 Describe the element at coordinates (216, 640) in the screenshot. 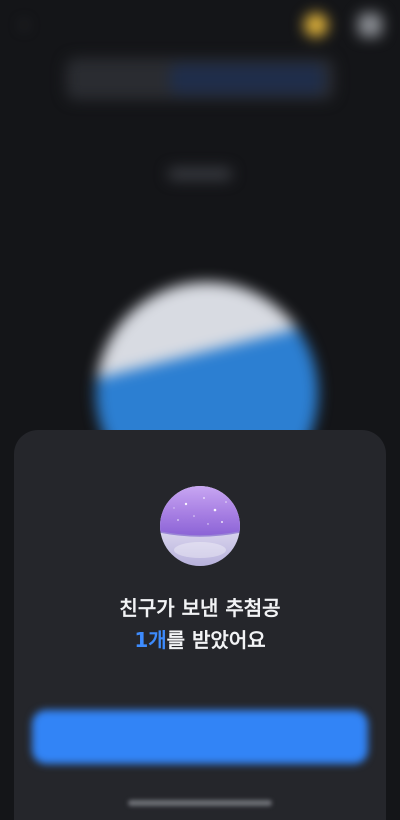

I see `reward-message-line-2-rest: 를 받았어요` at that location.